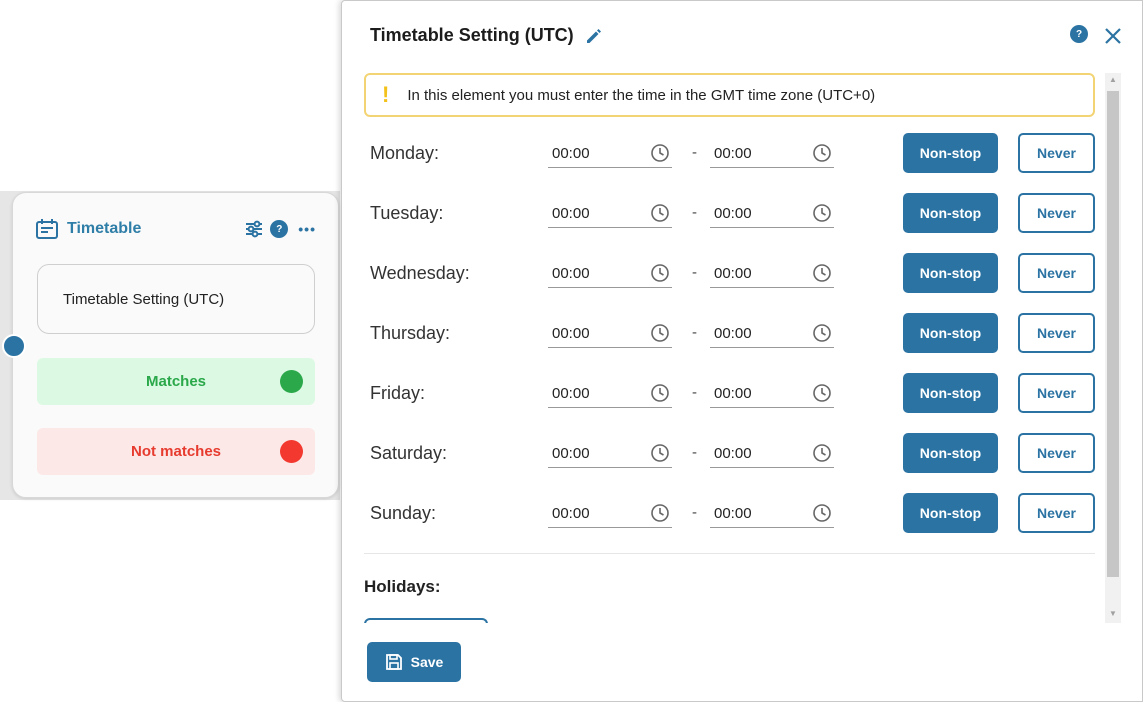 The height and width of the screenshot is (702, 1143). I want to click on node-title: Timetable, so click(104, 228).